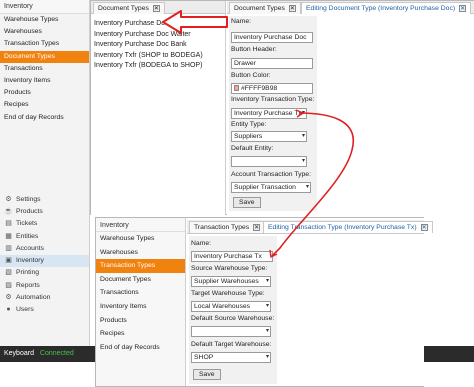 The width and height of the screenshot is (474, 387). What do you see at coordinates (44, 286) in the screenshot?
I see `nav-item-reports: ▨ Reports` at bounding box center [44, 286].